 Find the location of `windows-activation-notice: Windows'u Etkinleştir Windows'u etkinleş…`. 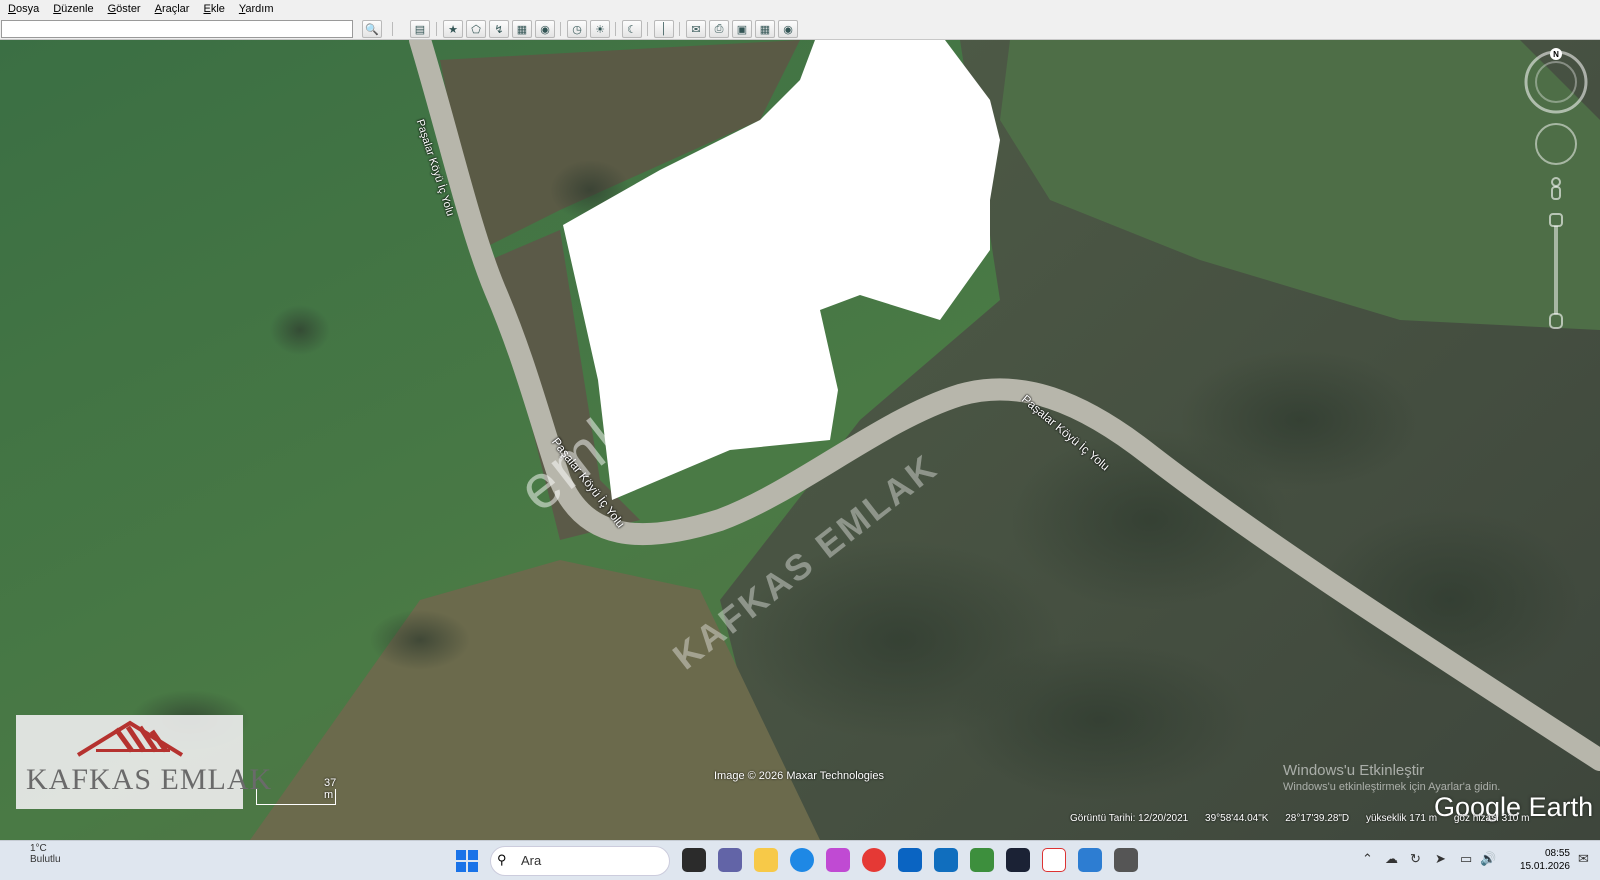

windows-activation-notice: Windows'u Etkinleştir Windows'u etkinleş… is located at coordinates (1391, 777).